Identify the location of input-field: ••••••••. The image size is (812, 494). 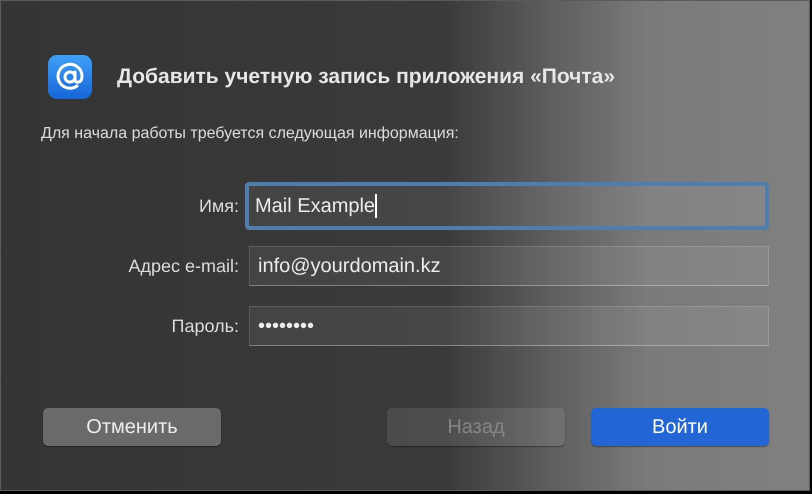
(509, 326).